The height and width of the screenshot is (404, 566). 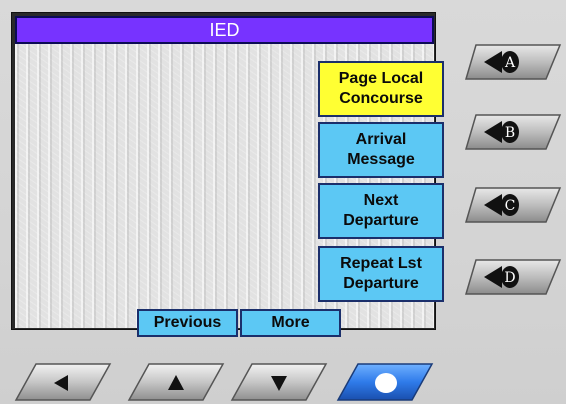 I want to click on left-pointer-D-icon: D, so click(x=513, y=277).